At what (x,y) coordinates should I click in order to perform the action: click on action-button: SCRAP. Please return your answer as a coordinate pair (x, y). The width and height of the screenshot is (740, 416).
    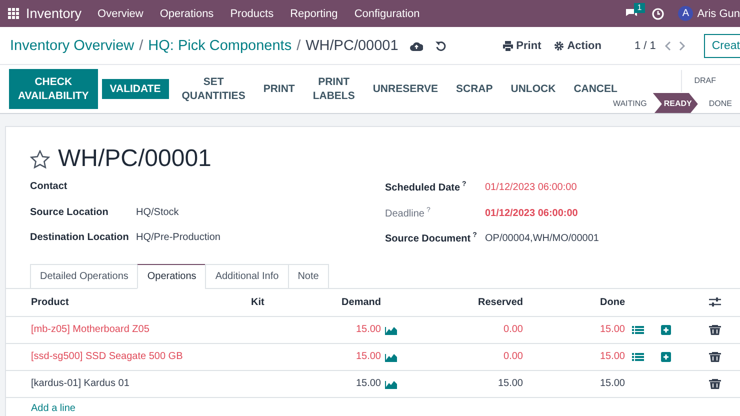
    Looking at the image, I should click on (474, 89).